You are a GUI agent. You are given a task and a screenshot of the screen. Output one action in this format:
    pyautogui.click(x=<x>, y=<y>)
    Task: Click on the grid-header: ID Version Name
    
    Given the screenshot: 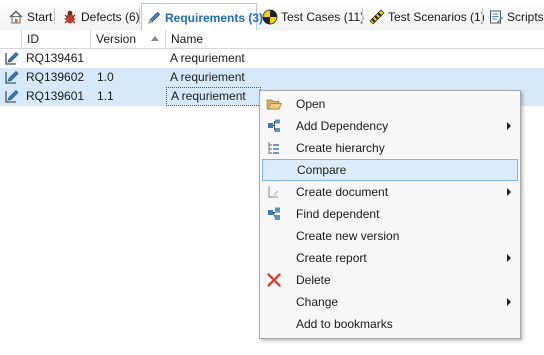 What is the action you would take?
    pyautogui.click(x=272, y=39)
    